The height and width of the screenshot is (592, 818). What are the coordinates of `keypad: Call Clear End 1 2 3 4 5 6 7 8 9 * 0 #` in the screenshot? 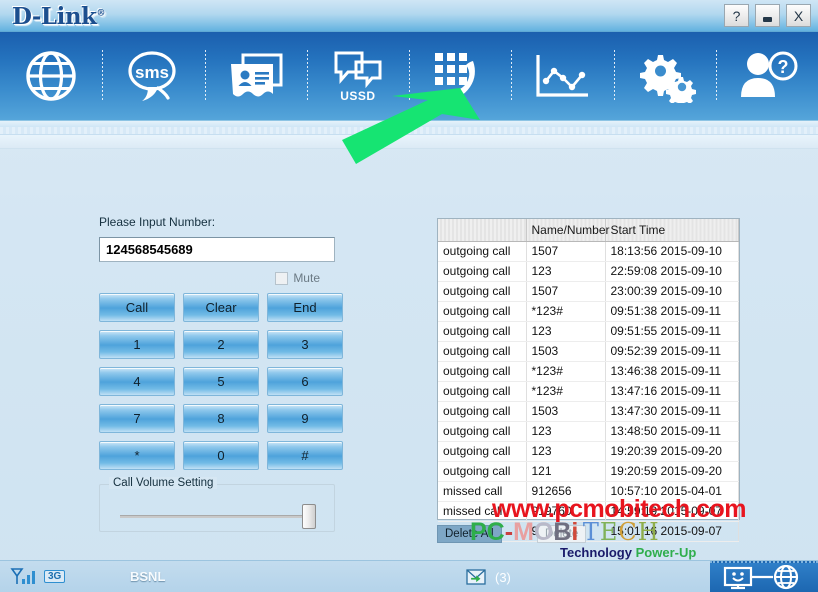 It's located at (221, 381).